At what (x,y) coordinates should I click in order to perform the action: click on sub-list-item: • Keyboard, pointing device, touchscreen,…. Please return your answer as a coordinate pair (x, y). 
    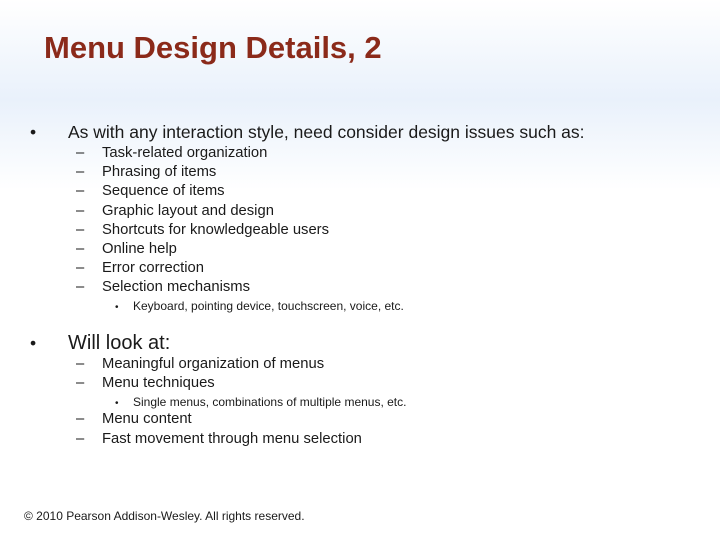
    Looking at the image, I should click on (259, 306).